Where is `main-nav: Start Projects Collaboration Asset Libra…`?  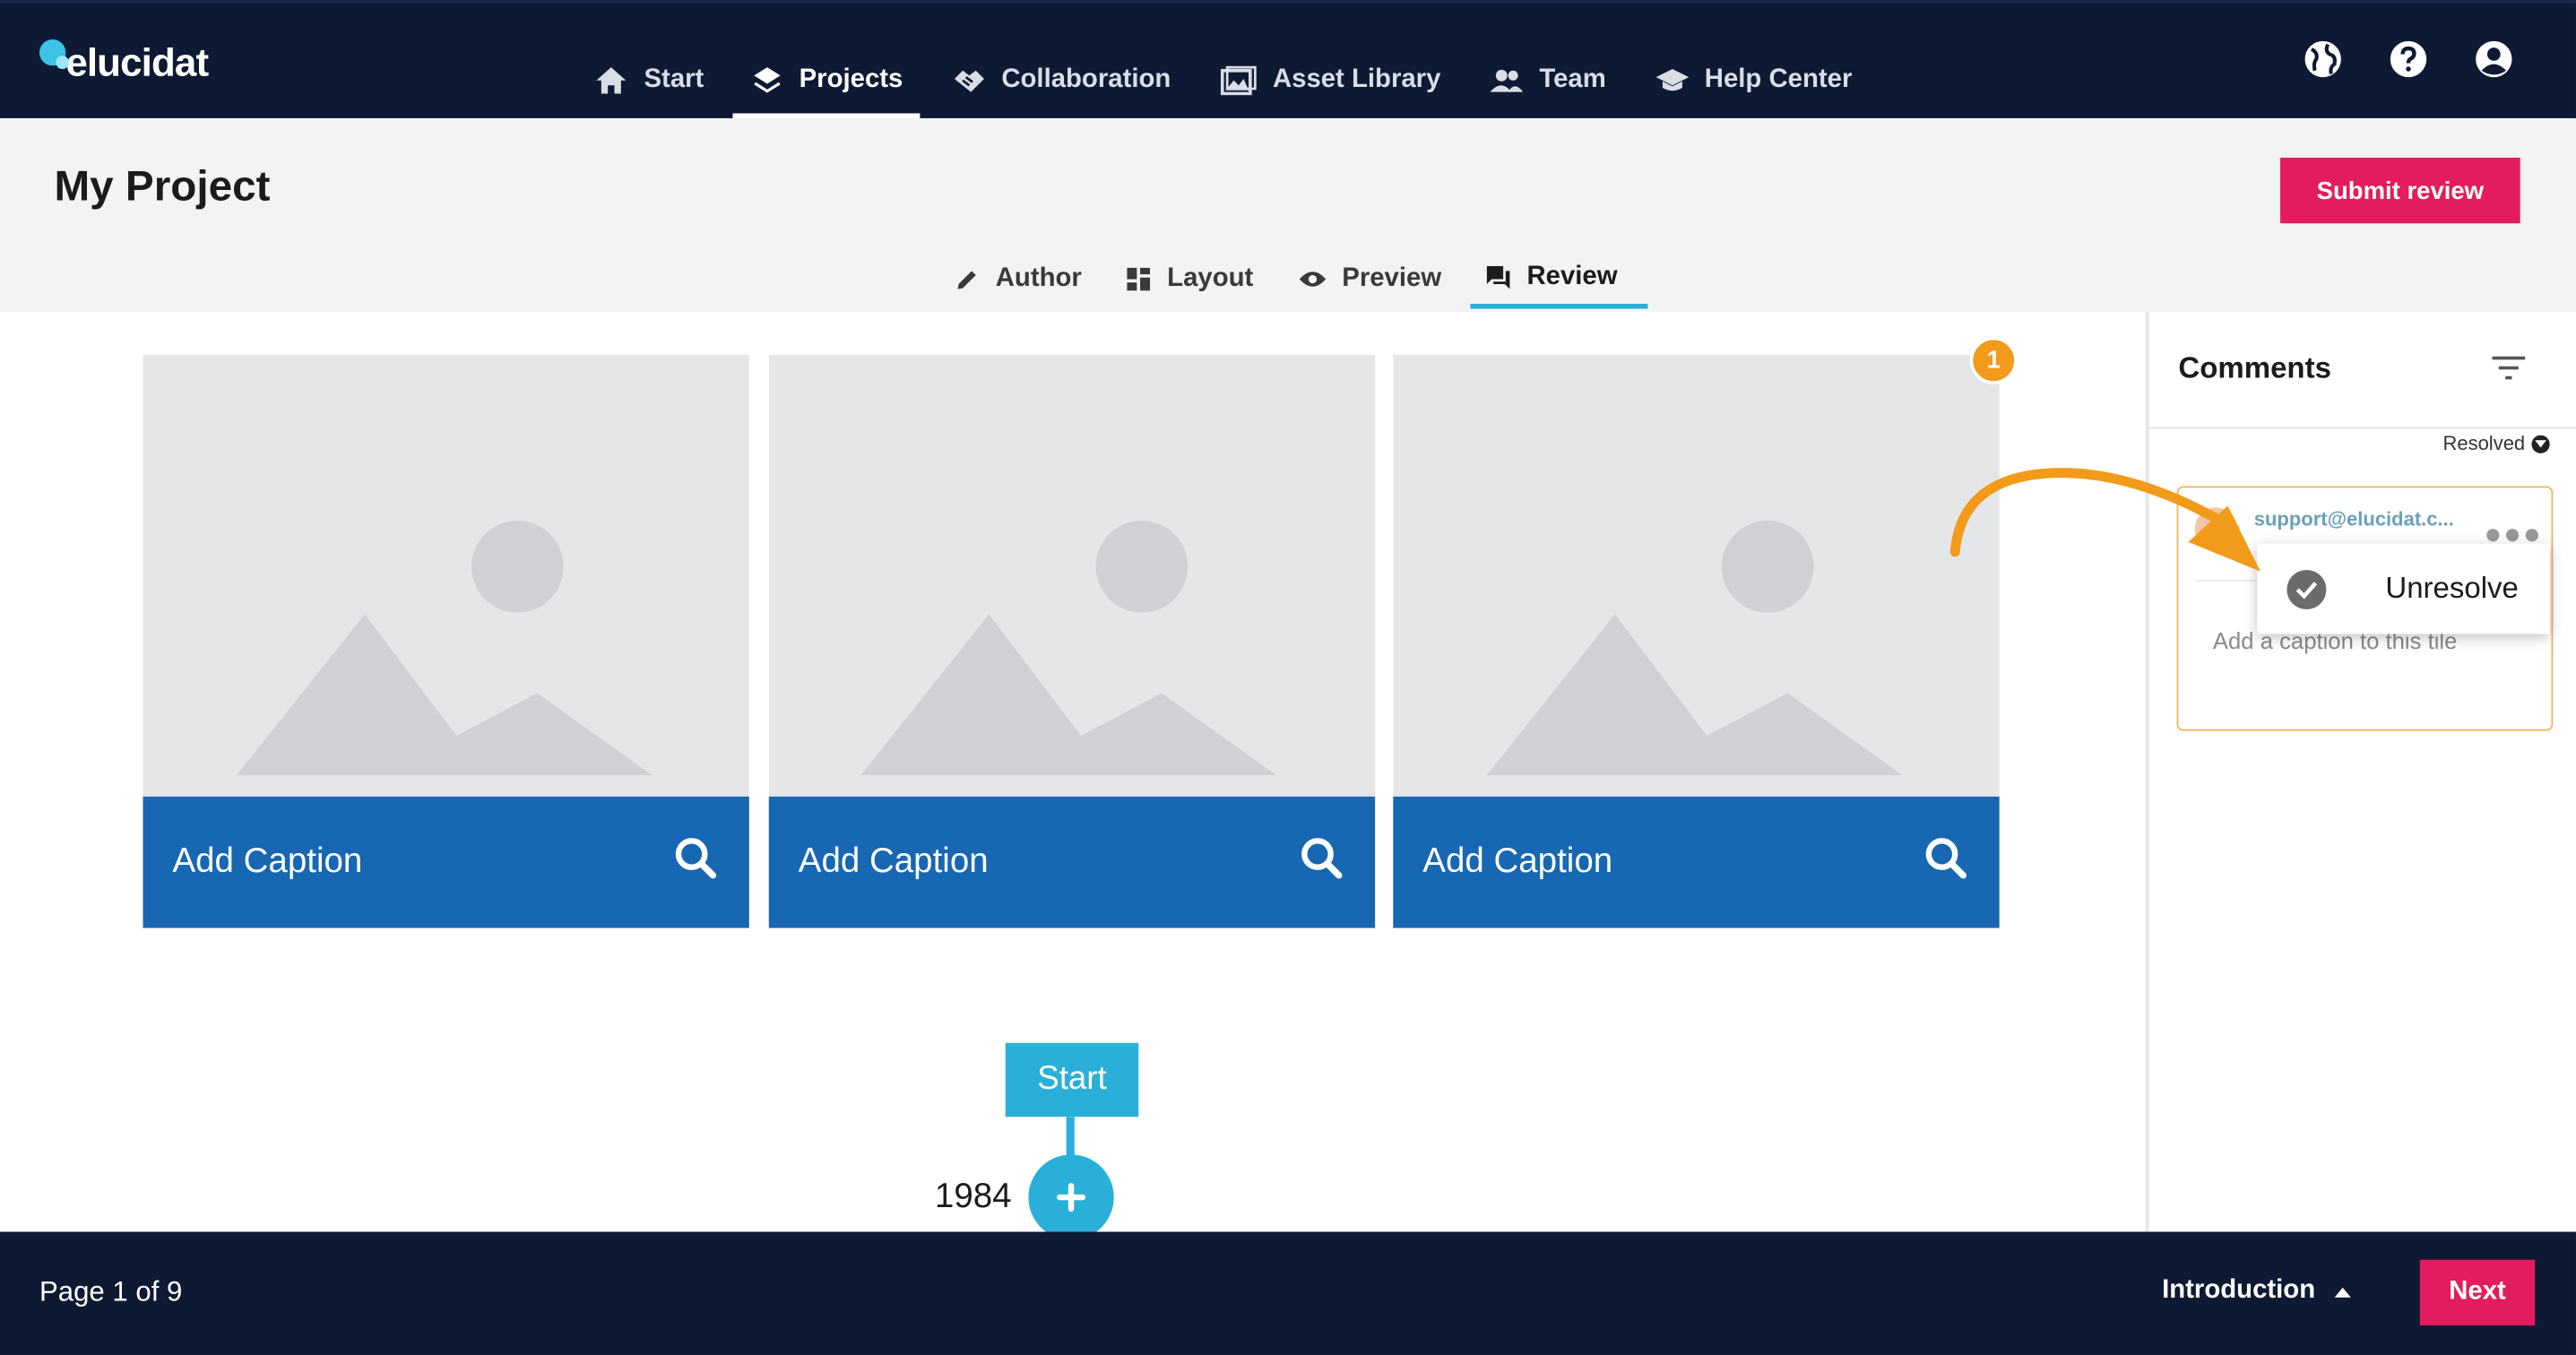 main-nav: Start Projects Collaboration Asset Libra… is located at coordinates (1228, 87).